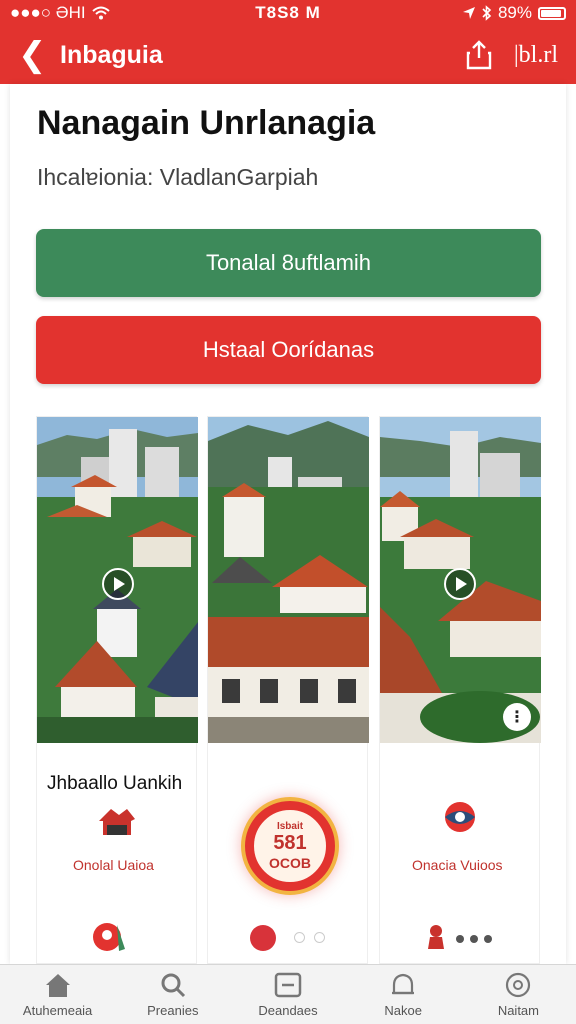 The height and width of the screenshot is (1024, 576). I want to click on more-icon: ⋮, so click(517, 717).